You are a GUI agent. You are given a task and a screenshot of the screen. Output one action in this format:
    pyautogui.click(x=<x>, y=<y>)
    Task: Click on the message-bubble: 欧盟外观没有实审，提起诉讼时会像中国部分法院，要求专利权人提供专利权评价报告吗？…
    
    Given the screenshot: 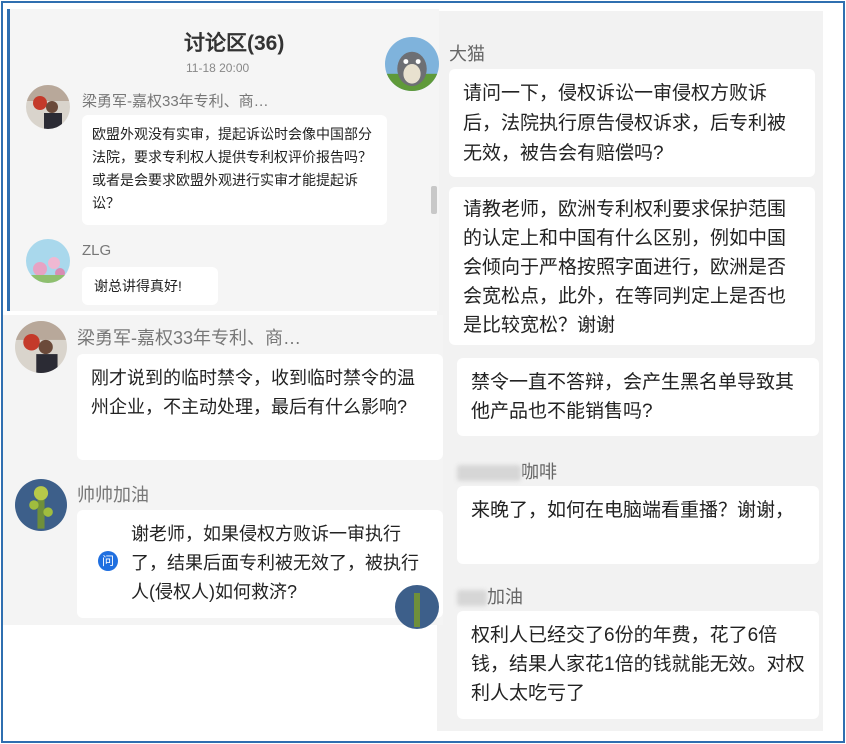 What is the action you would take?
    pyautogui.click(x=234, y=170)
    